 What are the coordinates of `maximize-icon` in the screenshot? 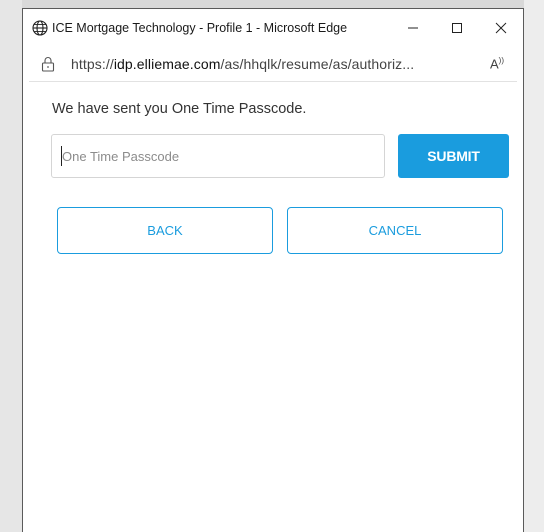 It's located at (457, 28).